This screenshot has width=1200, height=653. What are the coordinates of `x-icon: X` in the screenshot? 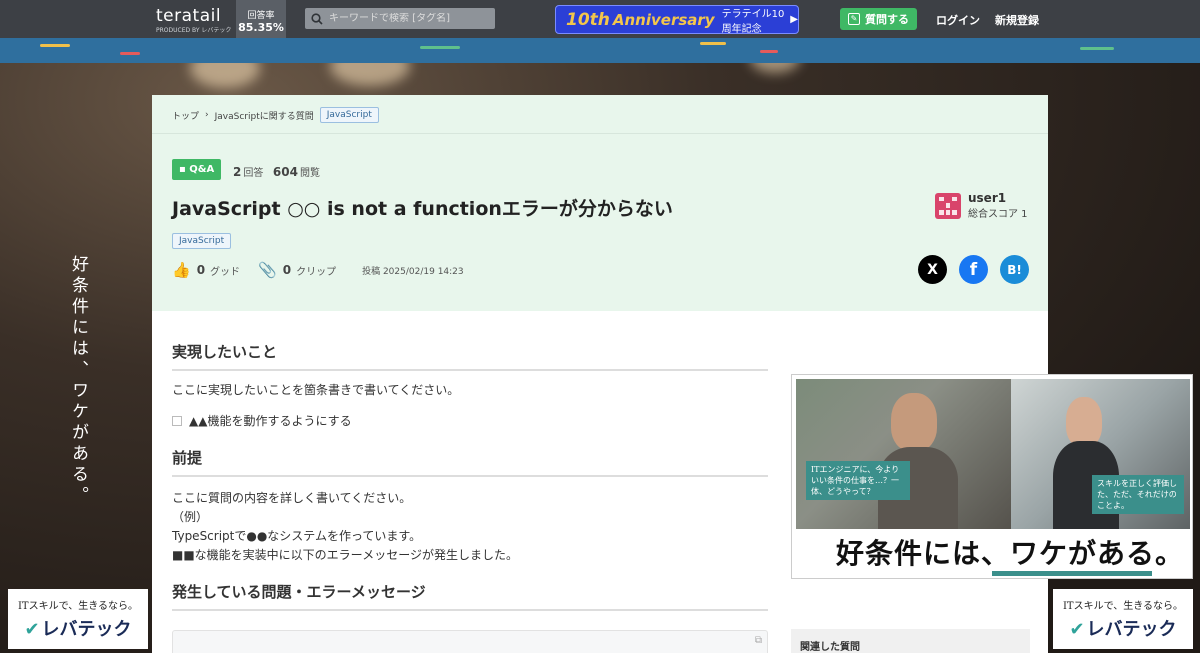 It's located at (932, 269).